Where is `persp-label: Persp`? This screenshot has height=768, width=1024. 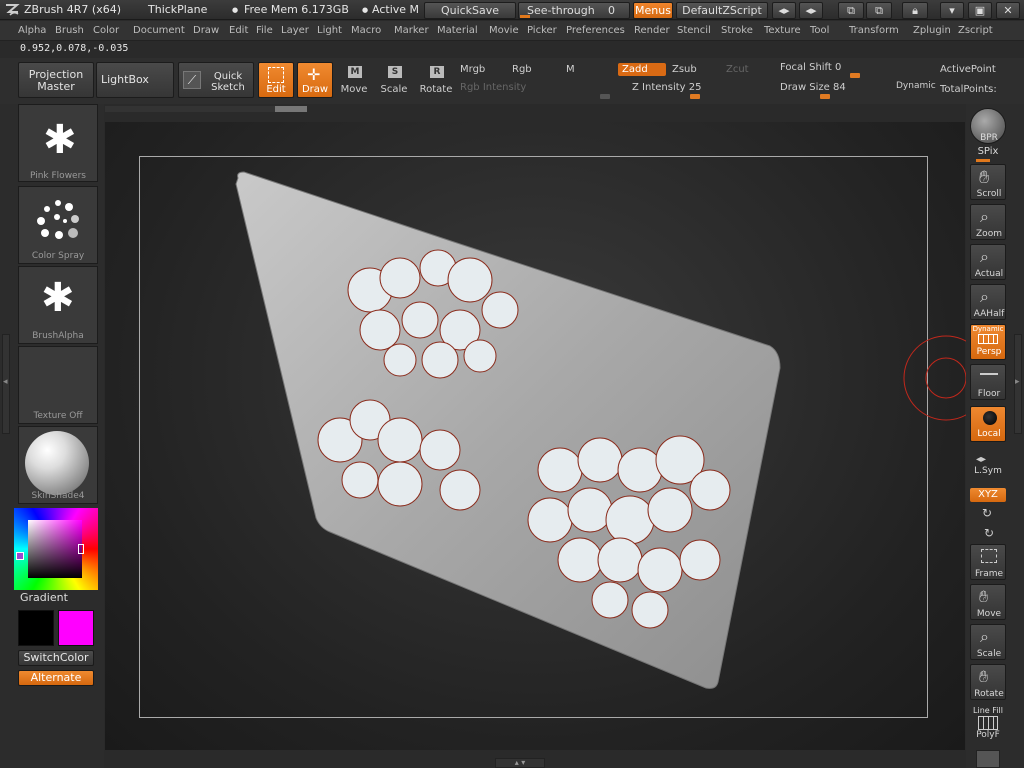 persp-label: Persp is located at coordinates (989, 352).